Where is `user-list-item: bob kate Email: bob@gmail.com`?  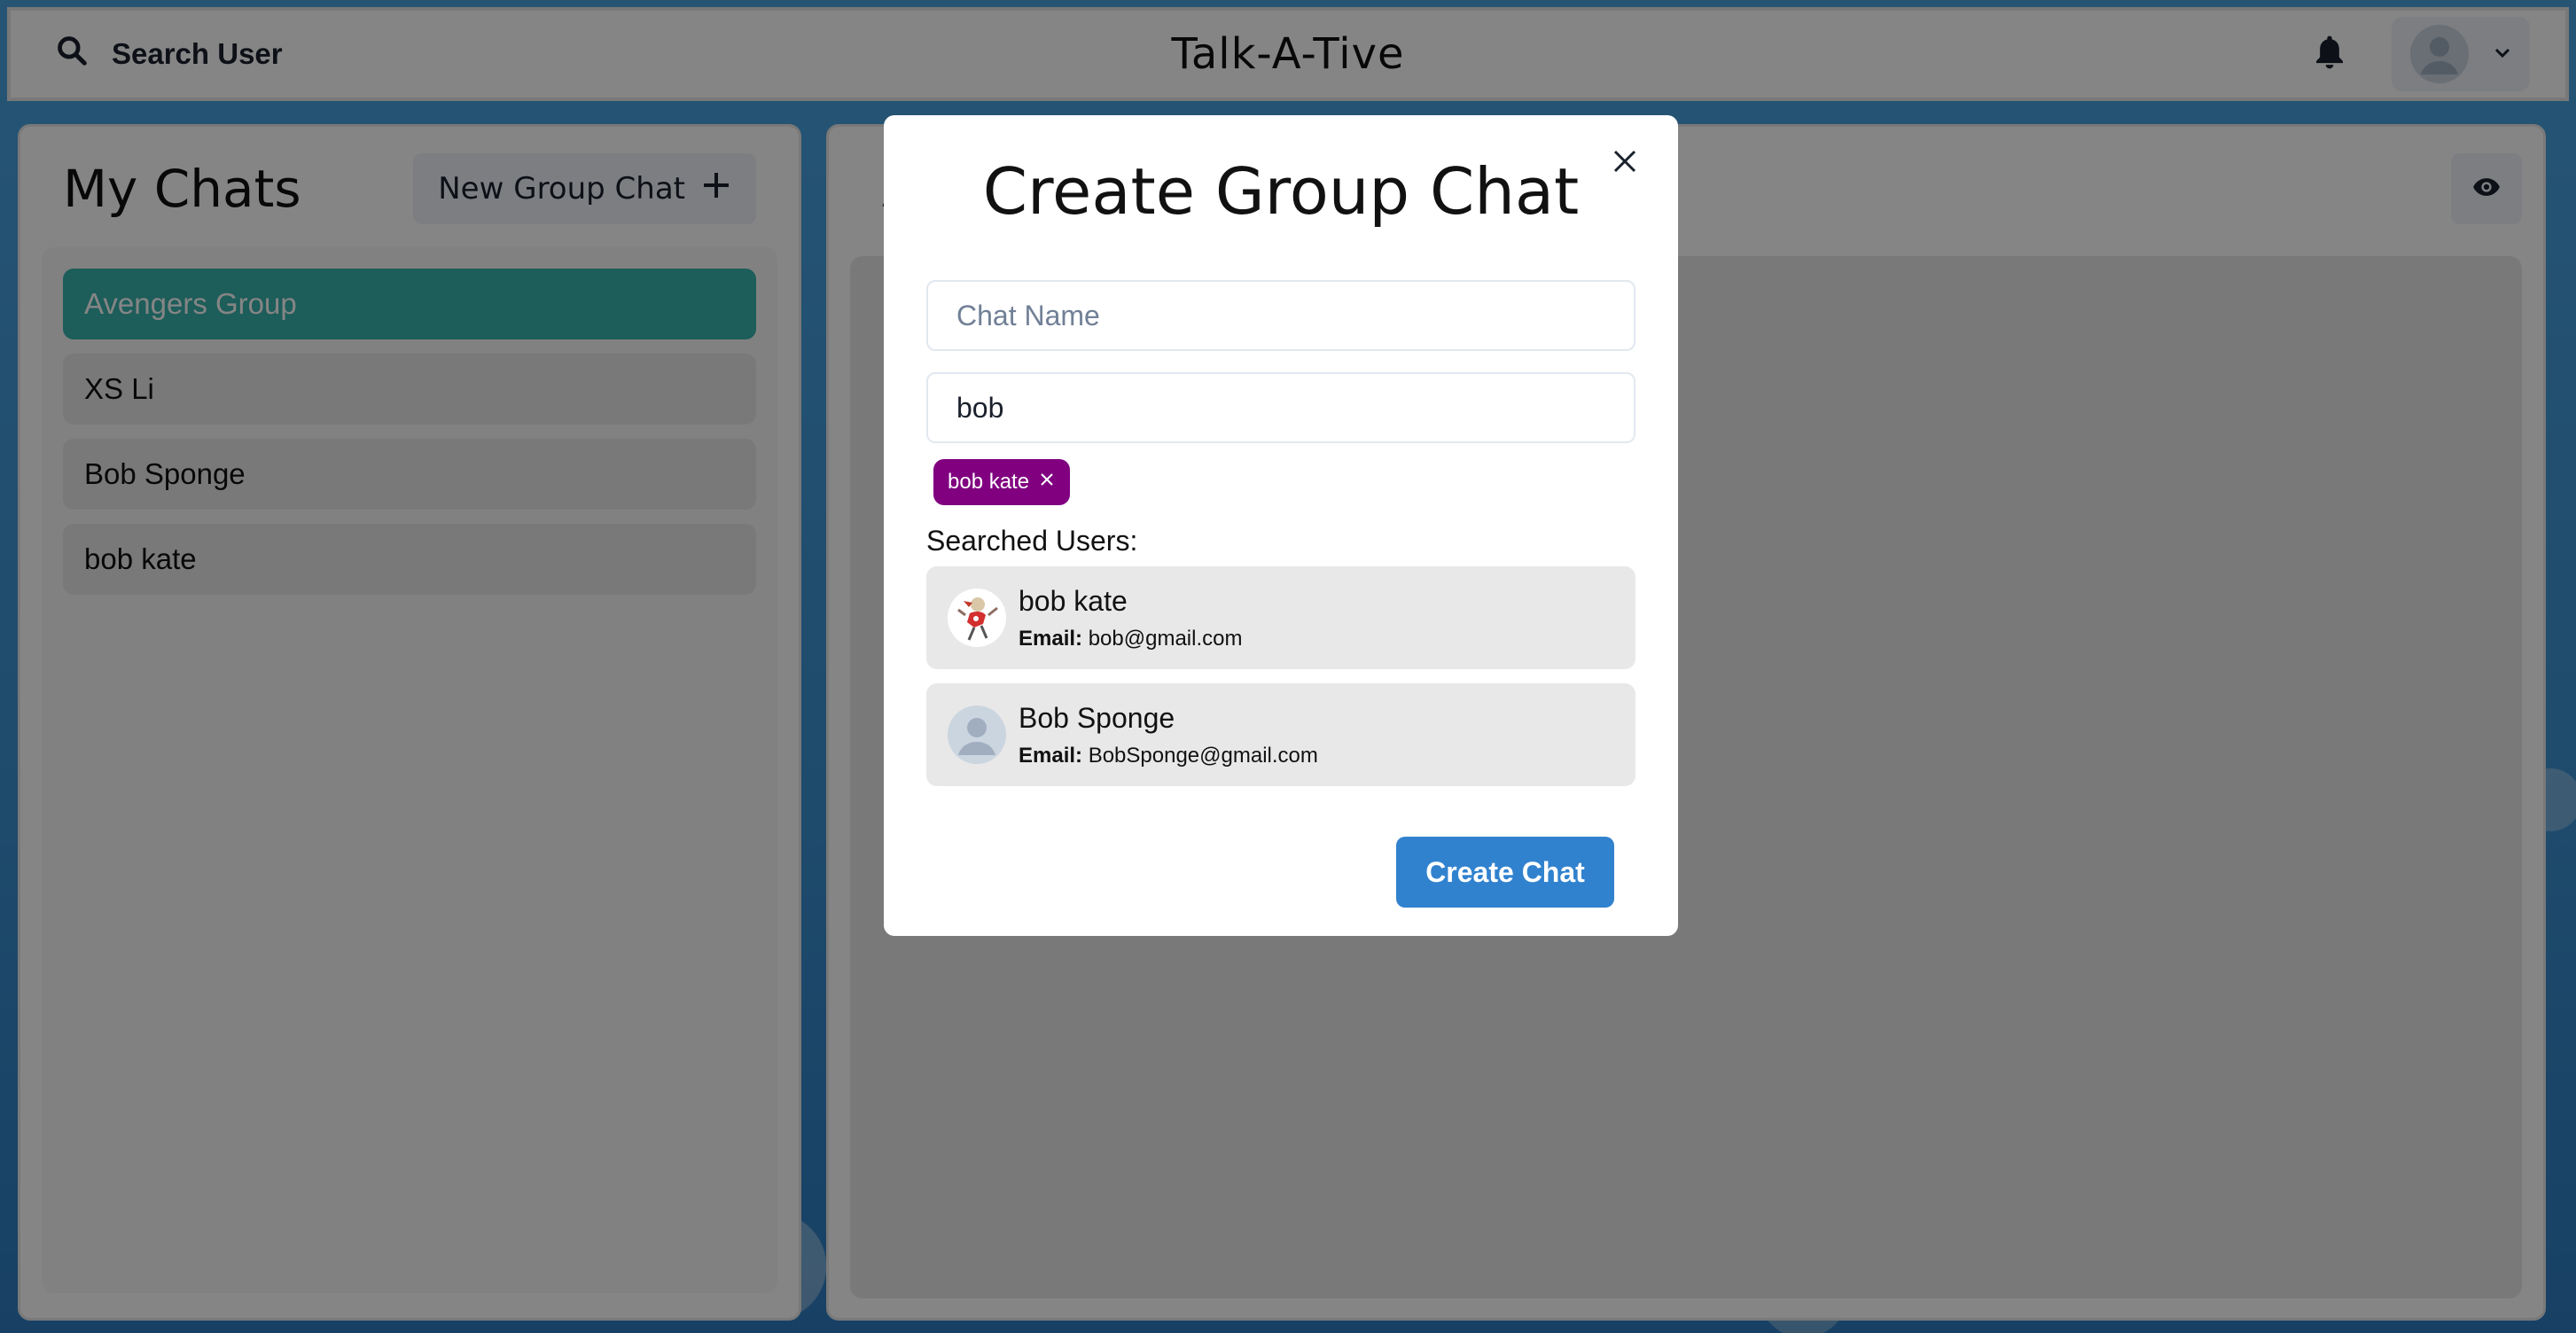 user-list-item: bob kate Email: bob@gmail.com is located at coordinates (1280, 617).